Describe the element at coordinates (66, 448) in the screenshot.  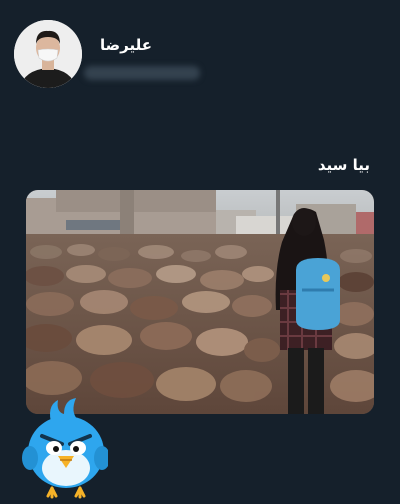
I see `angry-blue-twitter-bird-icon` at that location.